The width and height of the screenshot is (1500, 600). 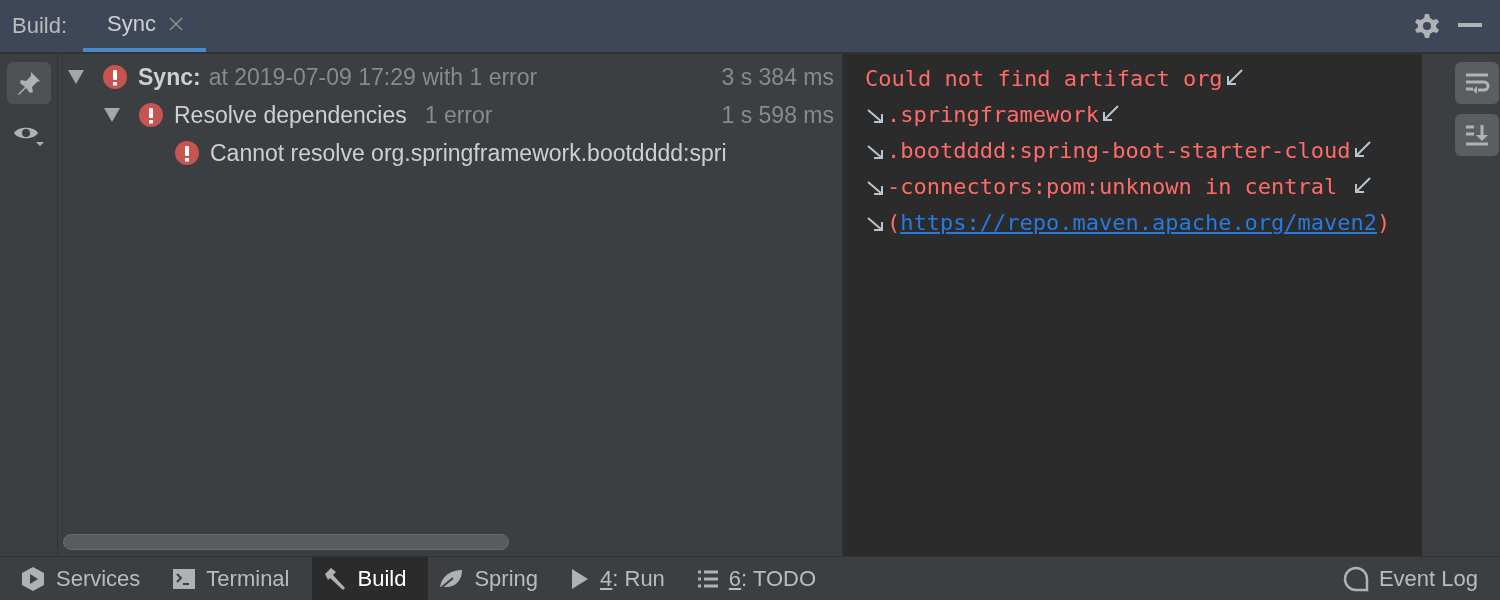 What do you see at coordinates (1477, 83) in the screenshot?
I see `soft-wrap-button` at bounding box center [1477, 83].